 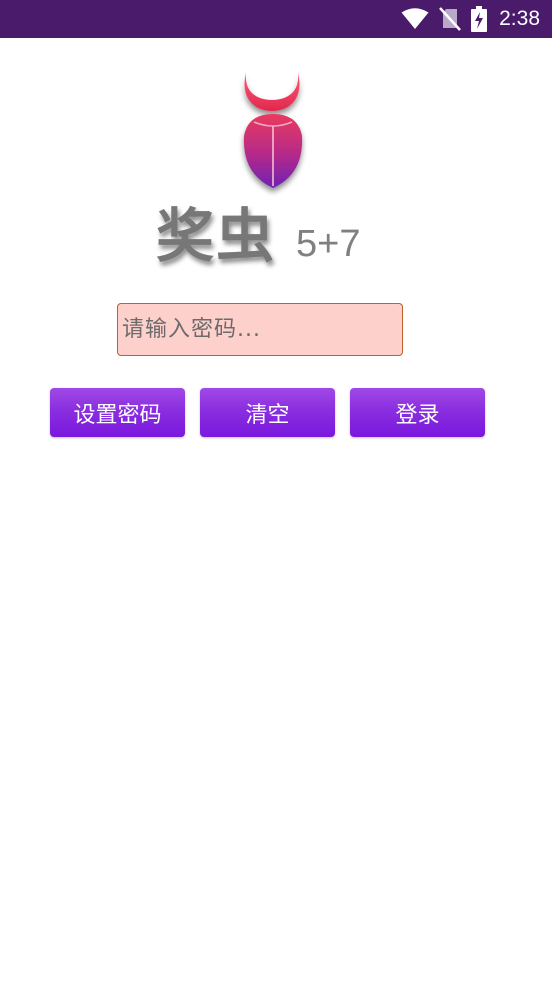 I want to click on login-button: 登录, so click(x=417, y=412).